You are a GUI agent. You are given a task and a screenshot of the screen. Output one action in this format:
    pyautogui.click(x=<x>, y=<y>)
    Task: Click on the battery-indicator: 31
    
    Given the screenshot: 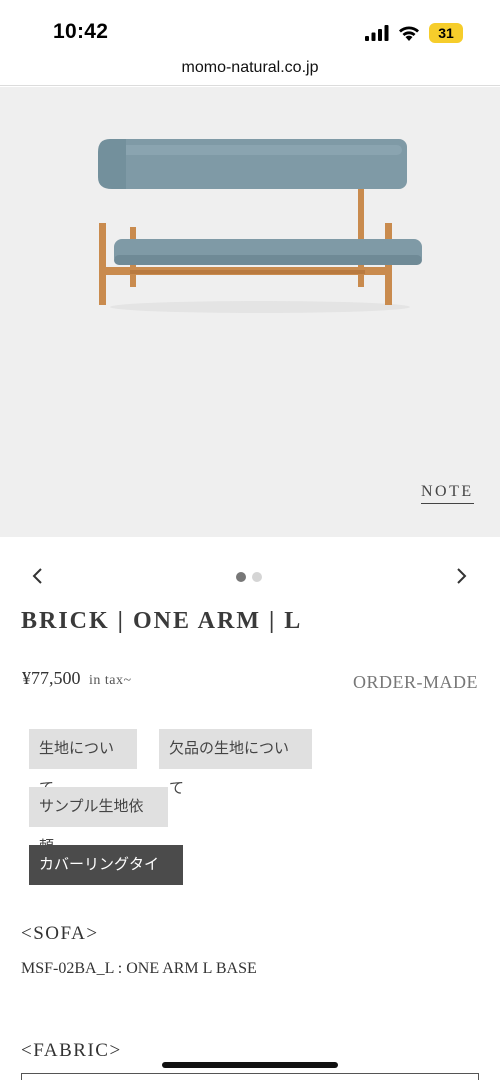 What is the action you would take?
    pyautogui.click(x=446, y=33)
    